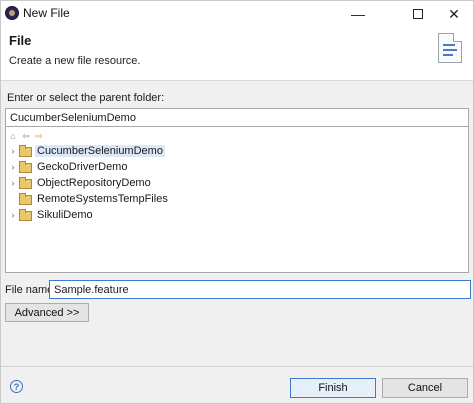  I want to click on banner-description: Create a new file resource., so click(75, 61).